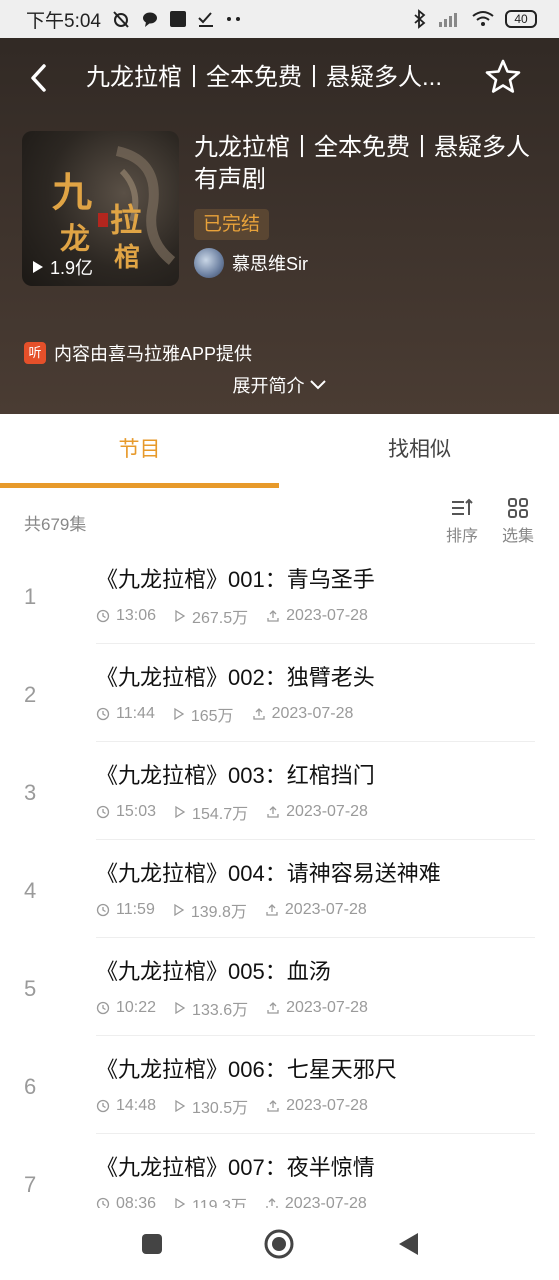 Image resolution: width=559 pixels, height=1280 pixels. I want to click on episode-title: 《九龙拉棺》007：夜半惊情, so click(235, 1167).